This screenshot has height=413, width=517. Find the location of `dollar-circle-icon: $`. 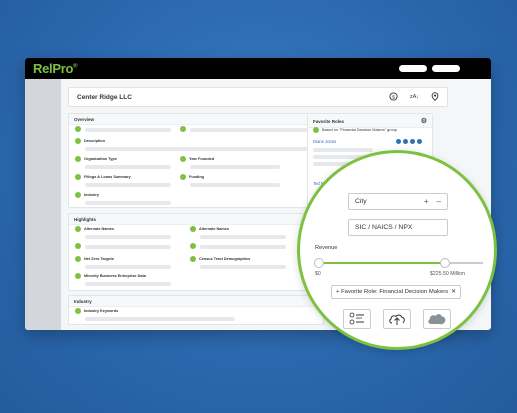

dollar-circle-icon: $ is located at coordinates (393, 97).